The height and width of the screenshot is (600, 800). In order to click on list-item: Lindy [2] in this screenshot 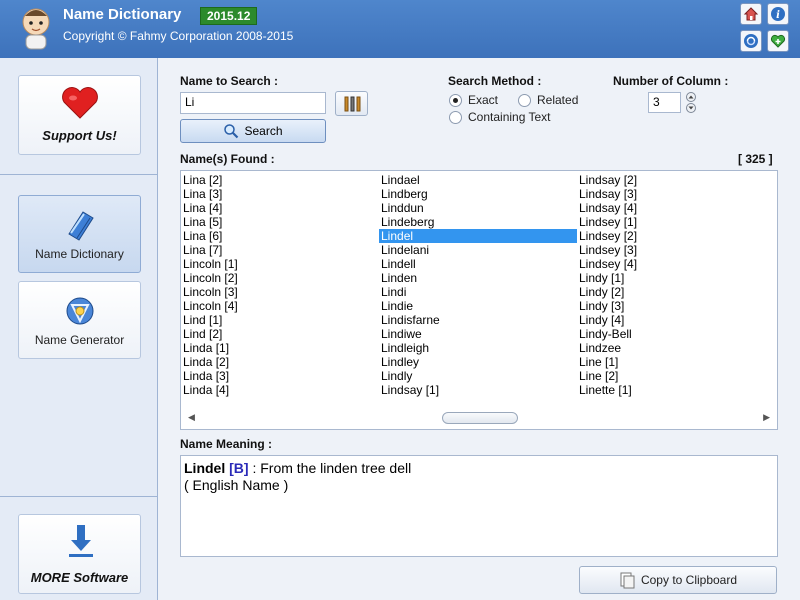, I will do `click(676, 292)`.